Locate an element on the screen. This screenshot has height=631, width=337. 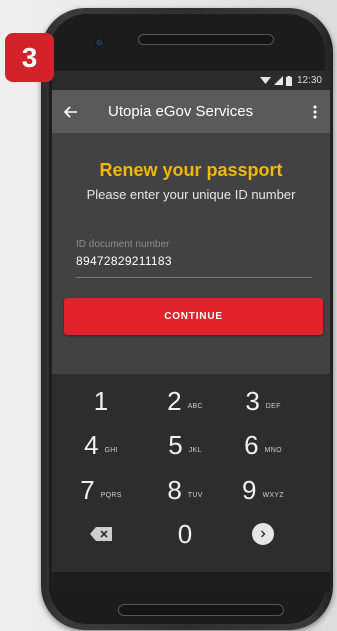
key-digit: 3 is located at coordinates (252, 400).